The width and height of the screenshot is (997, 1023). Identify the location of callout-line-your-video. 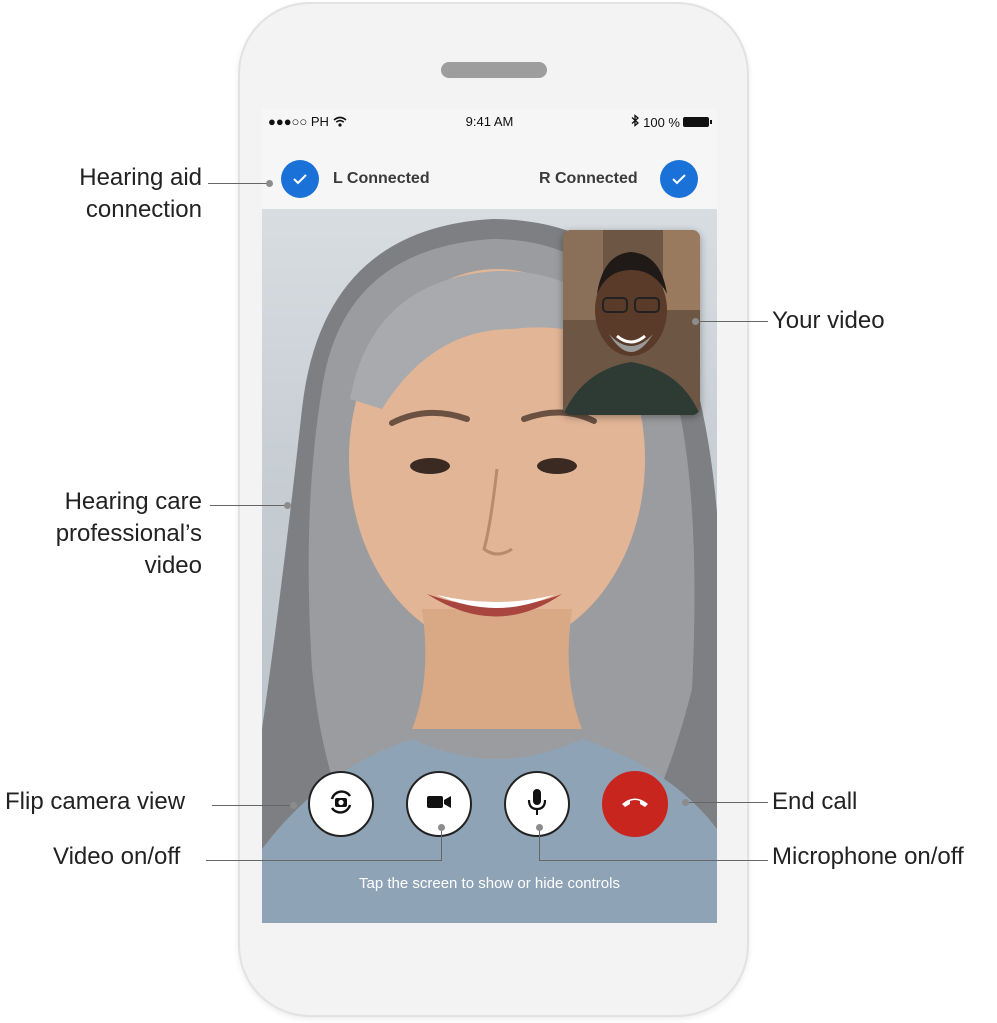
(732, 321).